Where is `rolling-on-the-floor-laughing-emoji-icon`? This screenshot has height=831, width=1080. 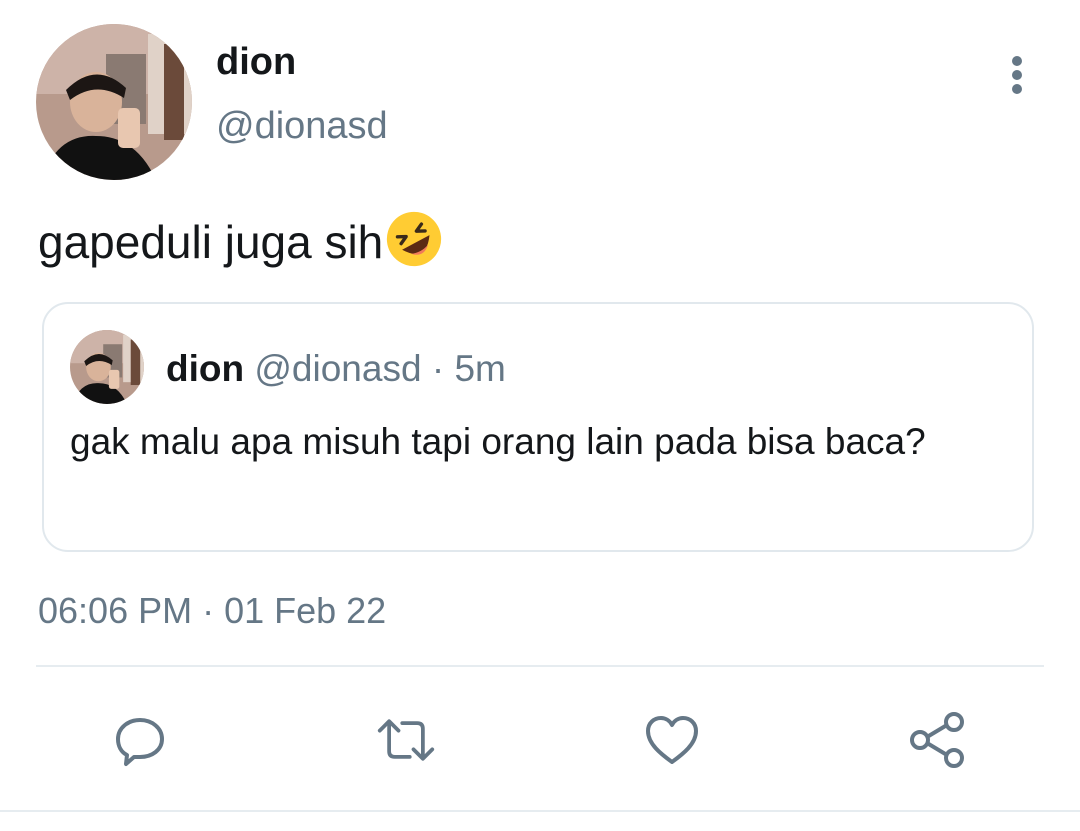 rolling-on-the-floor-laughing-emoji-icon is located at coordinates (414, 239).